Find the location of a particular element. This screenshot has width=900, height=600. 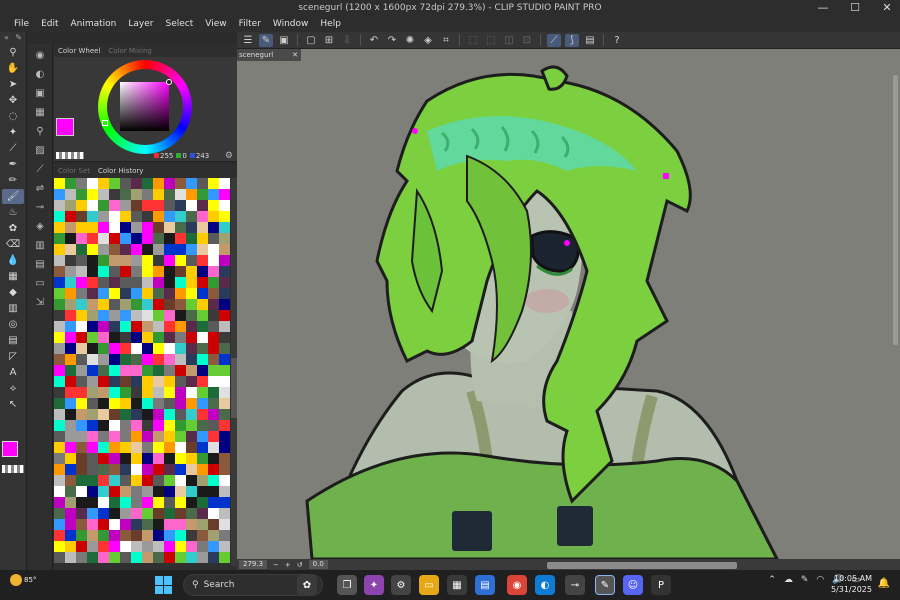

brush-icon: 🖌 is located at coordinates (13, 196).